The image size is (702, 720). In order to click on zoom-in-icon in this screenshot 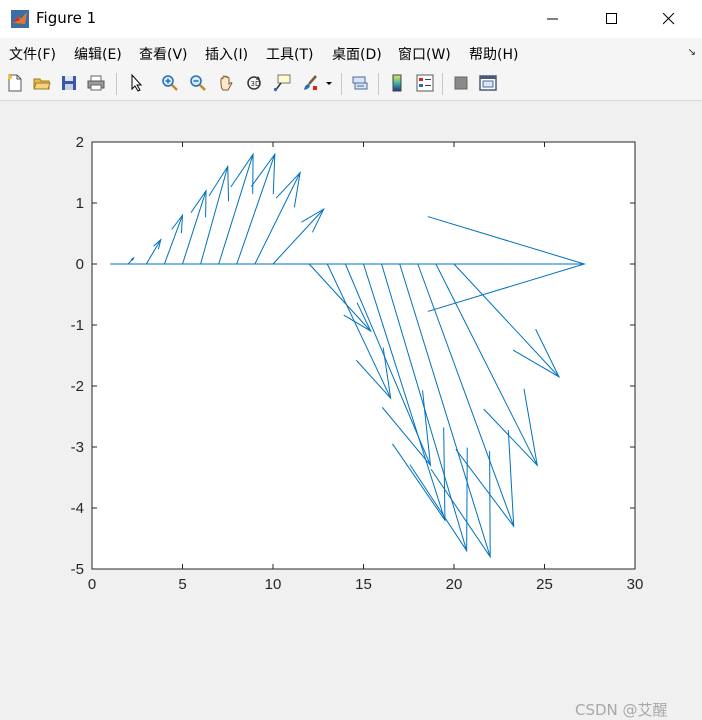, I will do `click(170, 83)`.